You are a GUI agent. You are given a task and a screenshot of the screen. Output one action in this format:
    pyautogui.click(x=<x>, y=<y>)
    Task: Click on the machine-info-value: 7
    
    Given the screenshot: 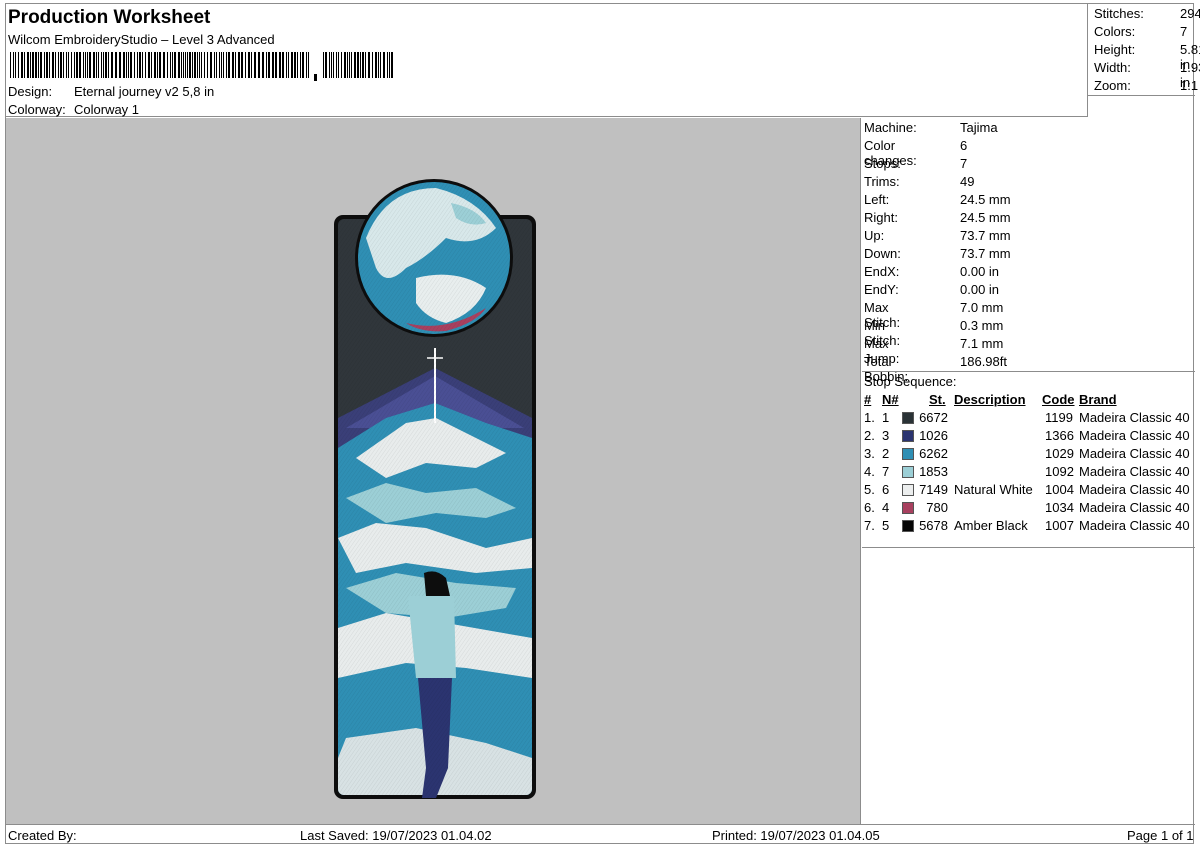 What is the action you would take?
    pyautogui.click(x=964, y=163)
    